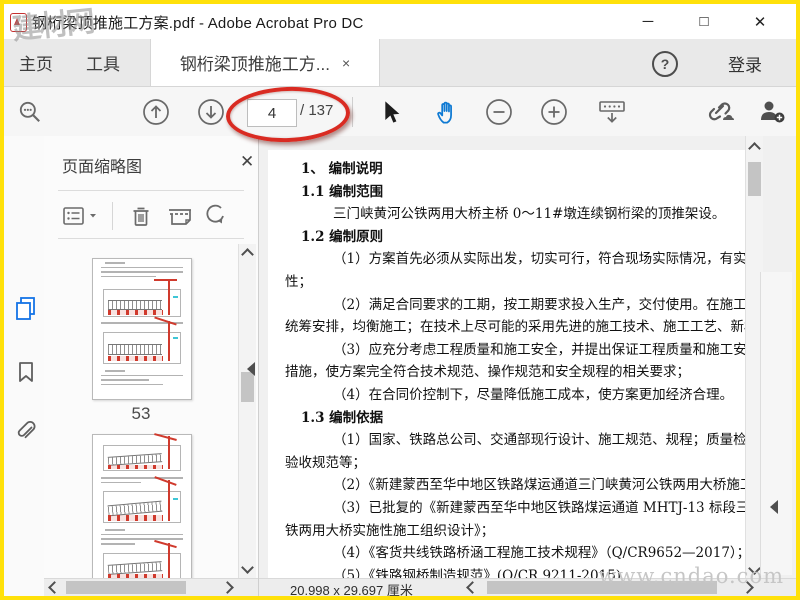 The height and width of the screenshot is (600, 800). Describe the element at coordinates (247, 567) in the screenshot. I see `scroll-down-icon` at that location.